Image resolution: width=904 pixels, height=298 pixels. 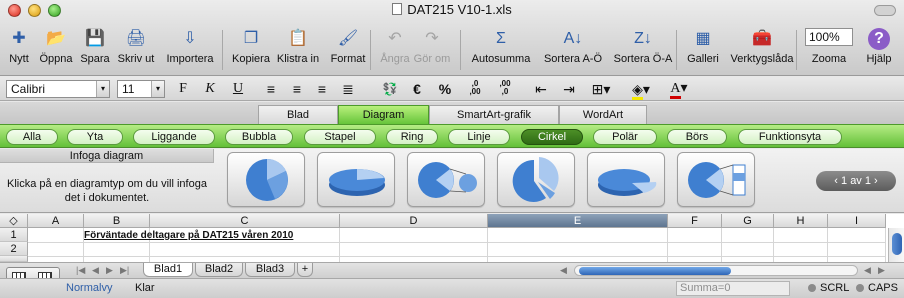 What do you see at coordinates (541, 89) in the screenshot?
I see `decrease-indent-icon: ⇤` at bounding box center [541, 89].